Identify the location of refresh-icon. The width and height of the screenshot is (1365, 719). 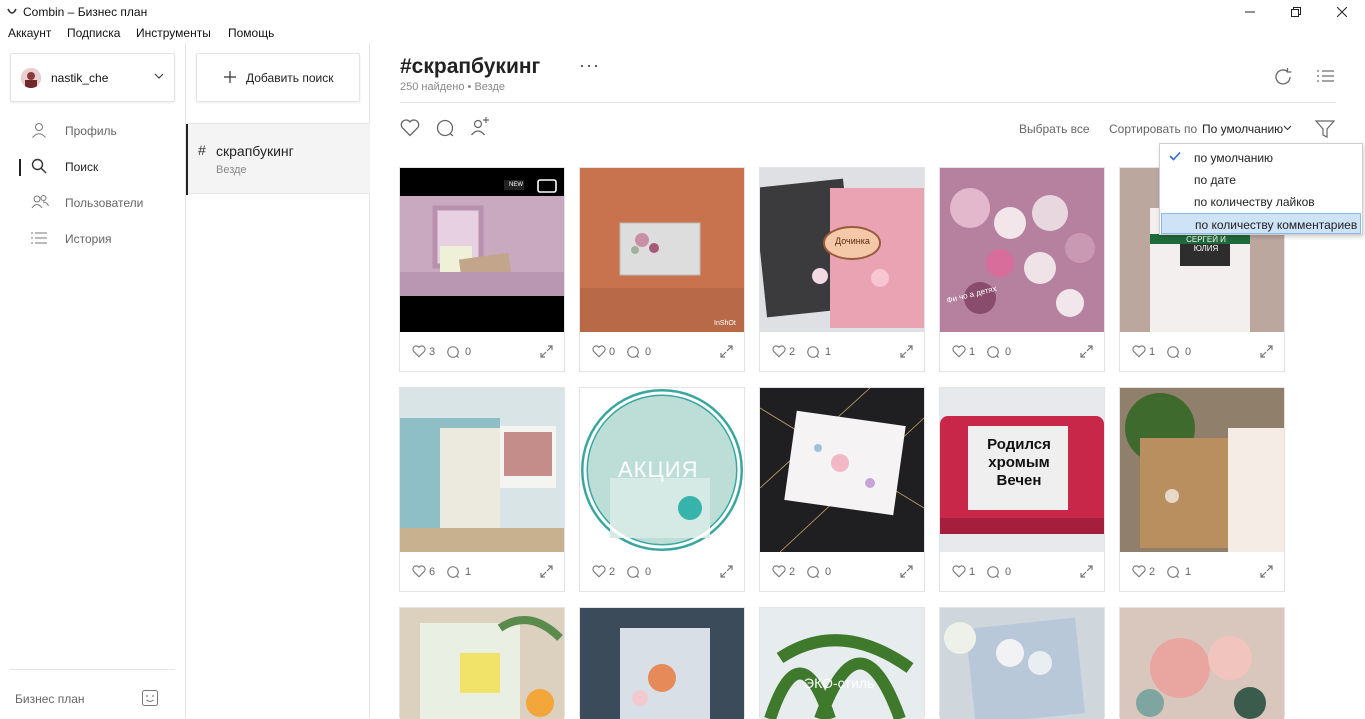
(1283, 77).